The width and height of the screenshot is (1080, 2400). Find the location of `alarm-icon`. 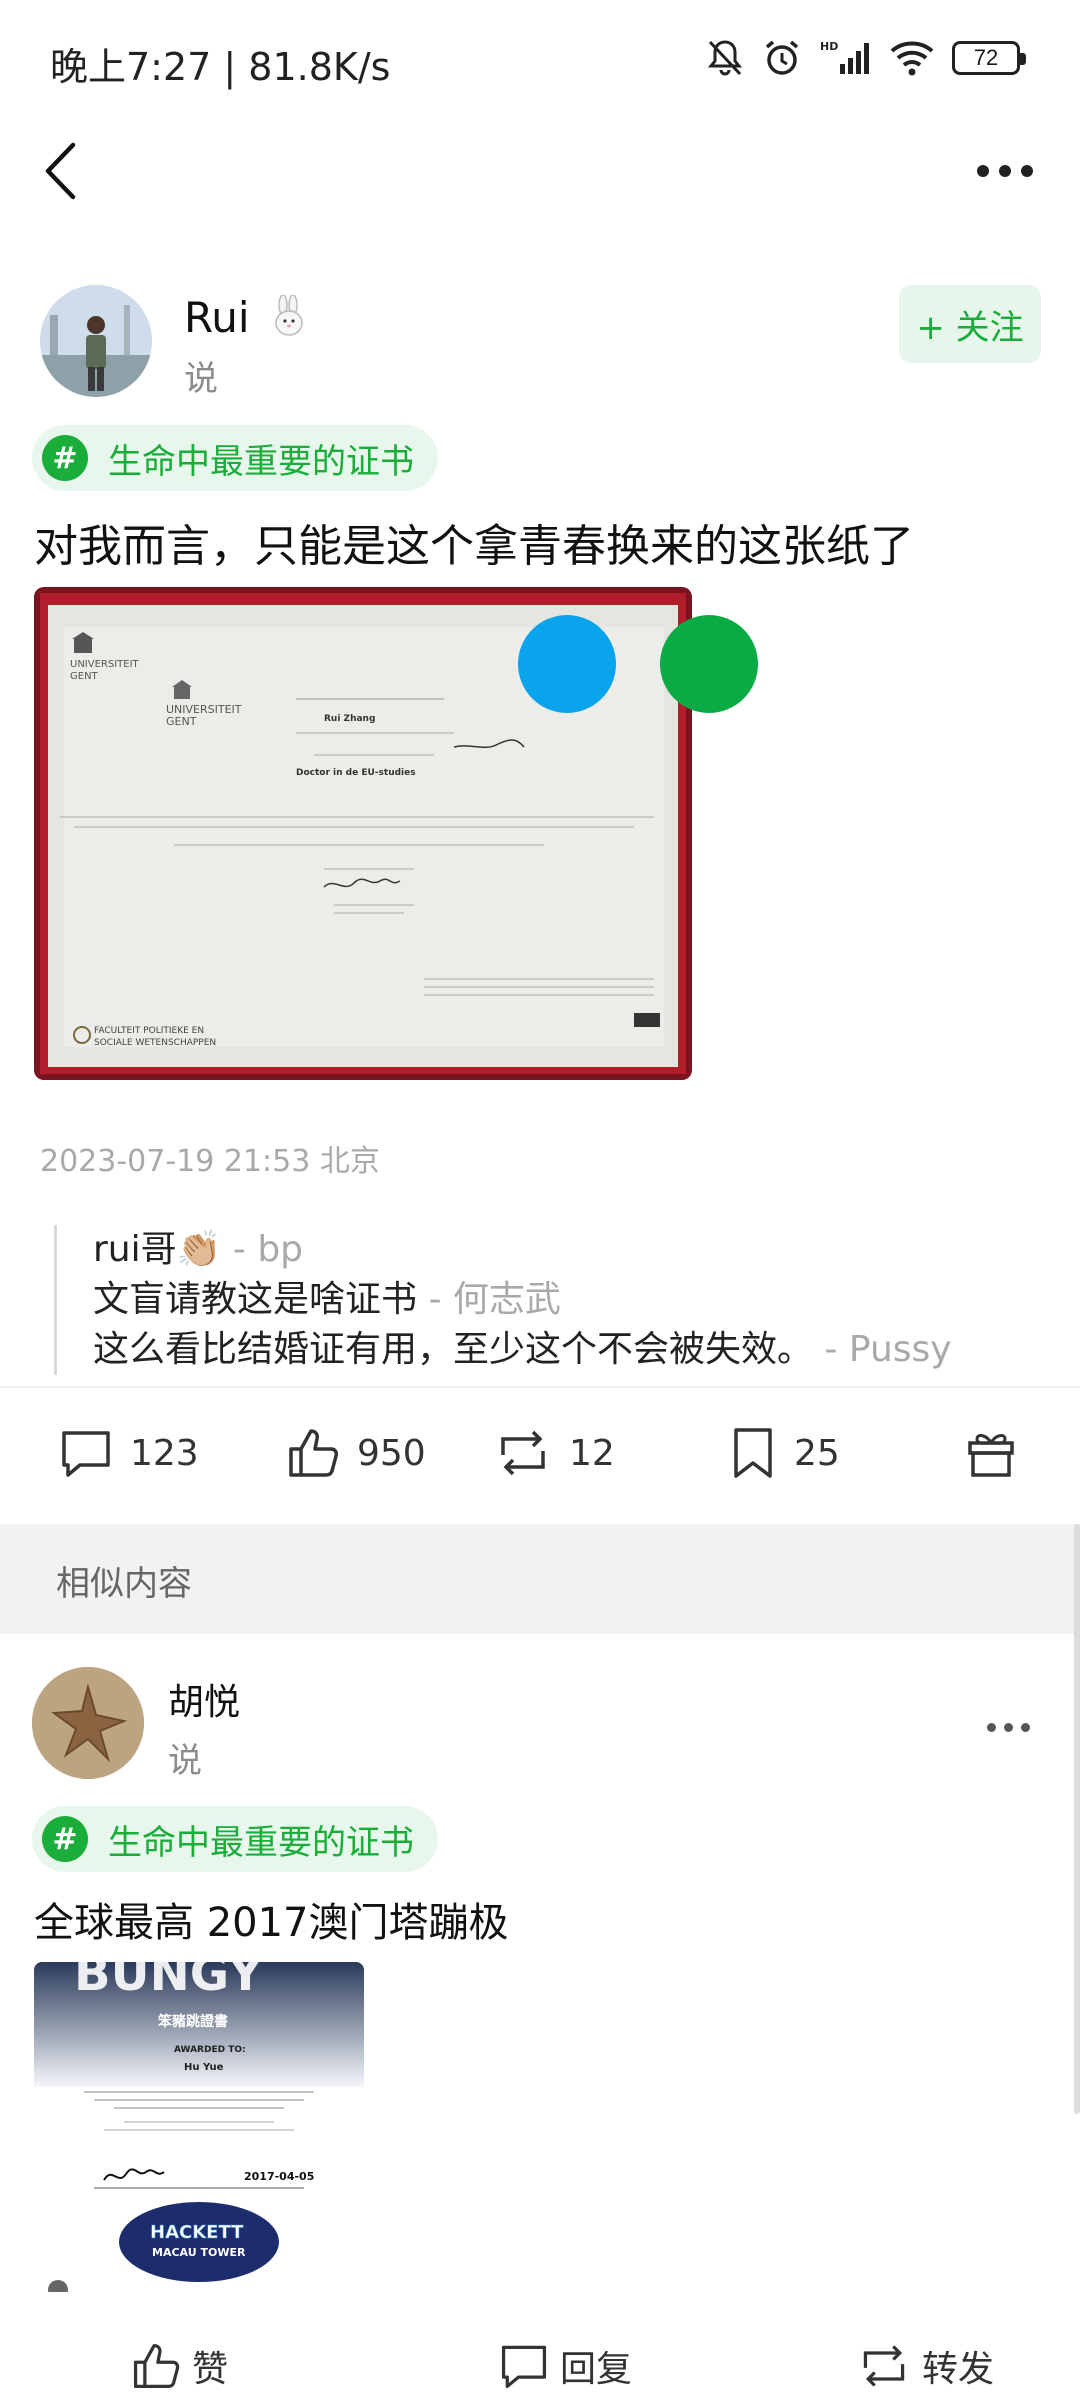

alarm-icon is located at coordinates (782, 58).